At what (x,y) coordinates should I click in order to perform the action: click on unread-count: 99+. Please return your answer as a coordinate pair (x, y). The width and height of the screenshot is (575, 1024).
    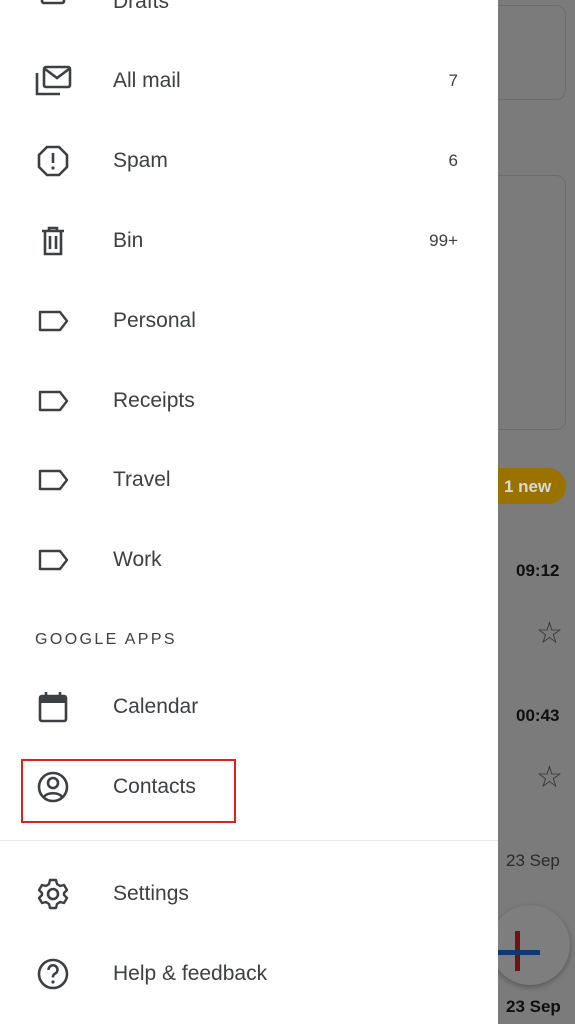
    Looking at the image, I should click on (443, 240).